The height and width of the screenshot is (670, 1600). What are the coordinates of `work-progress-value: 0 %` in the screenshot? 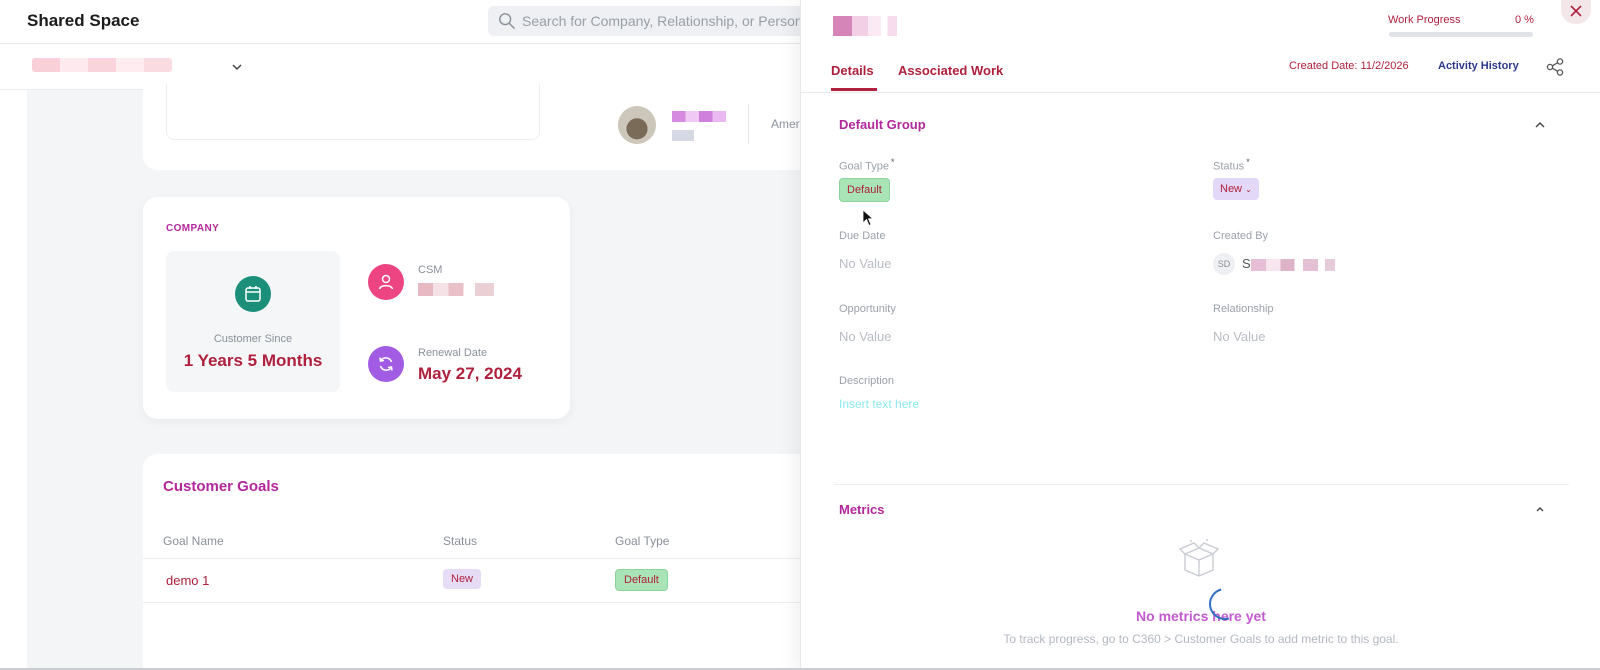 It's located at (1524, 20).